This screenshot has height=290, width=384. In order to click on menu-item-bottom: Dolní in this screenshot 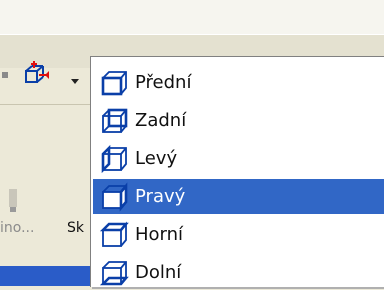, I will do `click(238, 272)`.